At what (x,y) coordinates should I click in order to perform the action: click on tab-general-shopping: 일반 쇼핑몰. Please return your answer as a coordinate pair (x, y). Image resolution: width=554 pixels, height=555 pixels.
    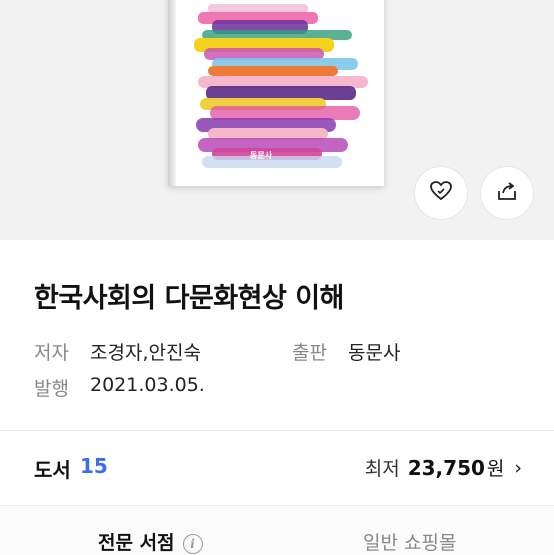
    Looking at the image, I should click on (409, 541).